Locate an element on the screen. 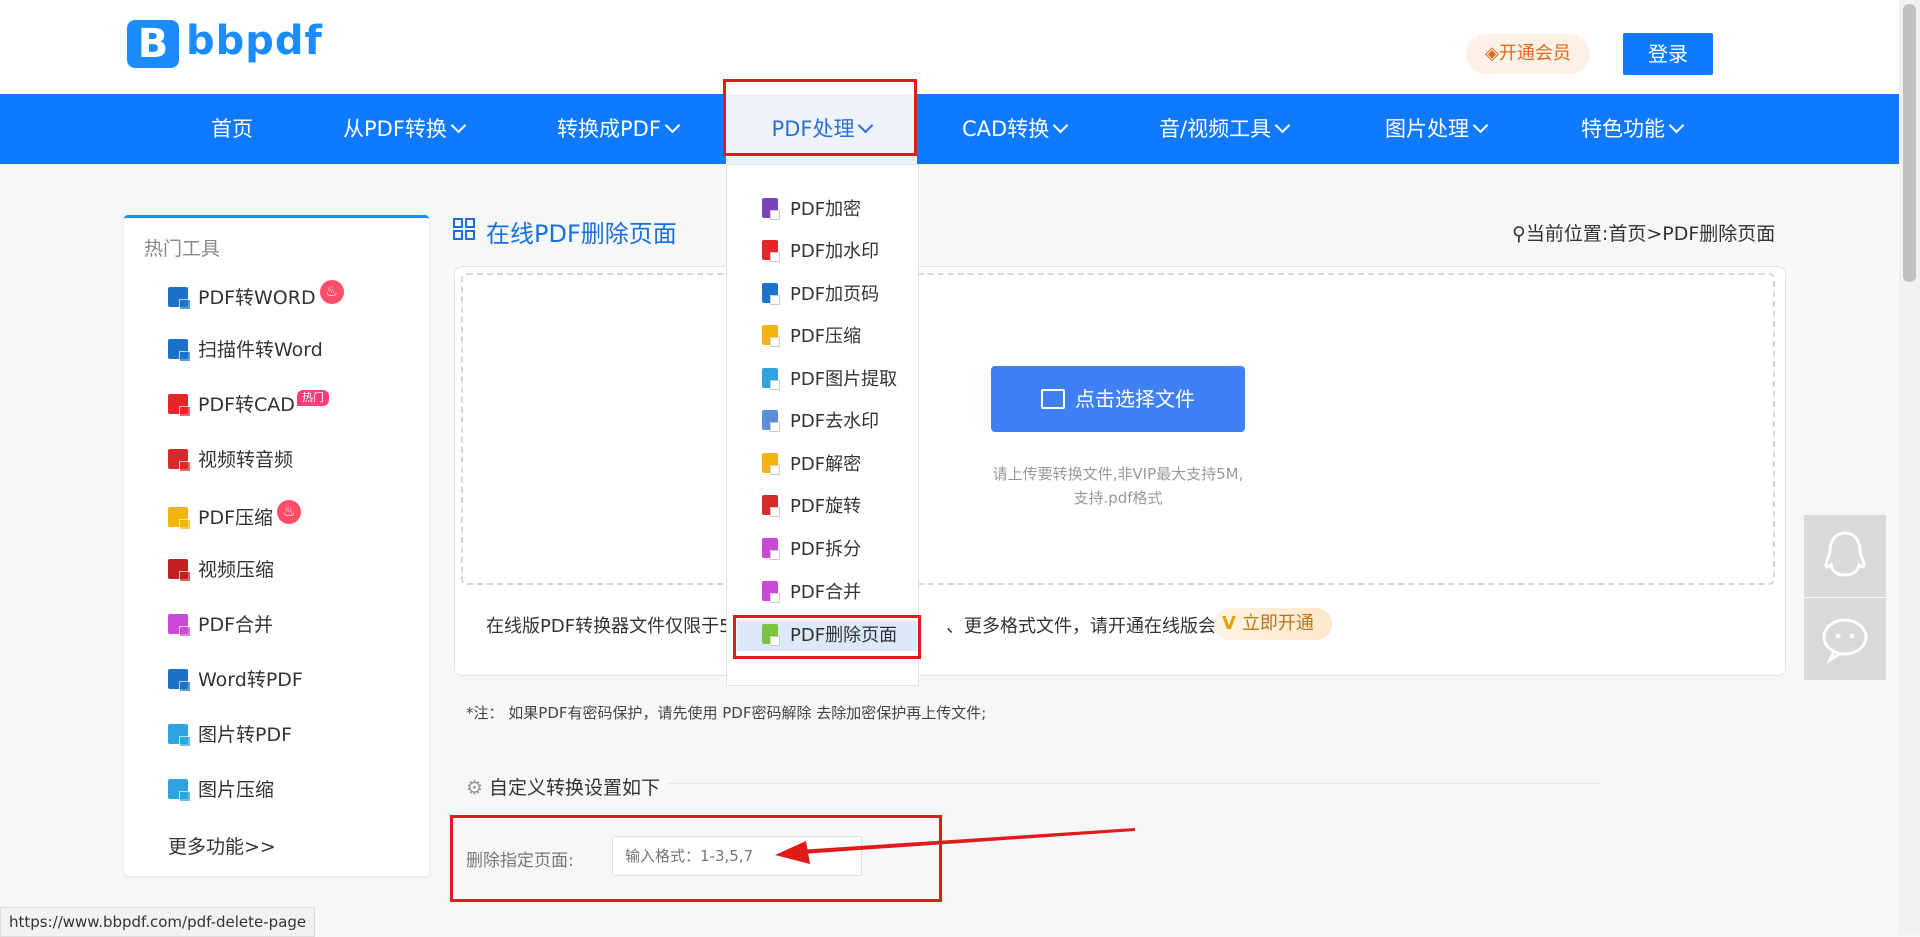 The image size is (1920, 937). dropdown-item-pdf-image-extract: PDF图片提取 is located at coordinates (829, 380).